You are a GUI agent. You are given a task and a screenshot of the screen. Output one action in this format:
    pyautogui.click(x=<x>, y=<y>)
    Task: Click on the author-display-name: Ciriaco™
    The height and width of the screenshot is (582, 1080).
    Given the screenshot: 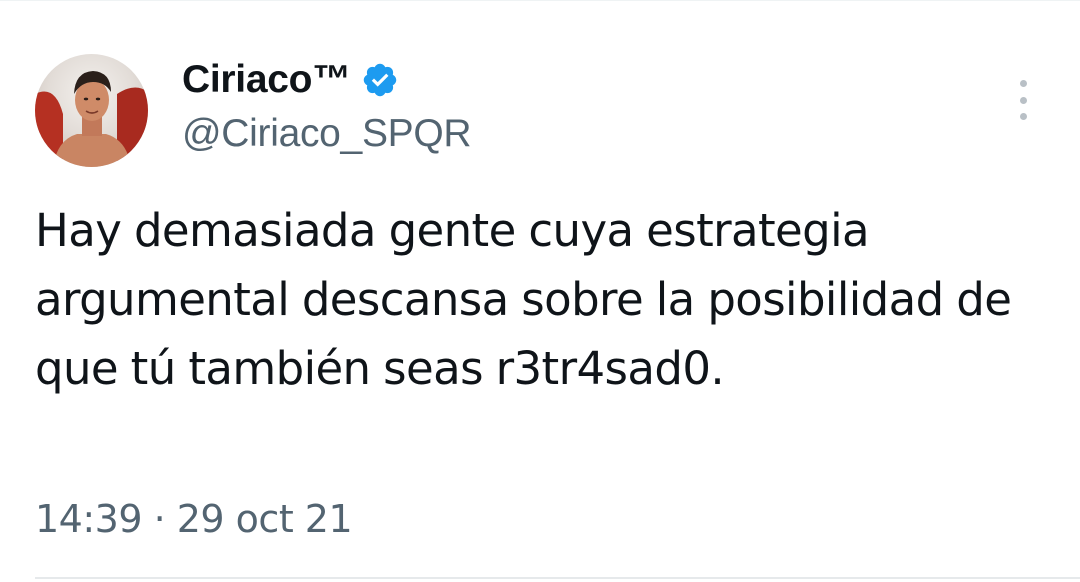 What is the action you would take?
    pyautogui.click(x=266, y=80)
    